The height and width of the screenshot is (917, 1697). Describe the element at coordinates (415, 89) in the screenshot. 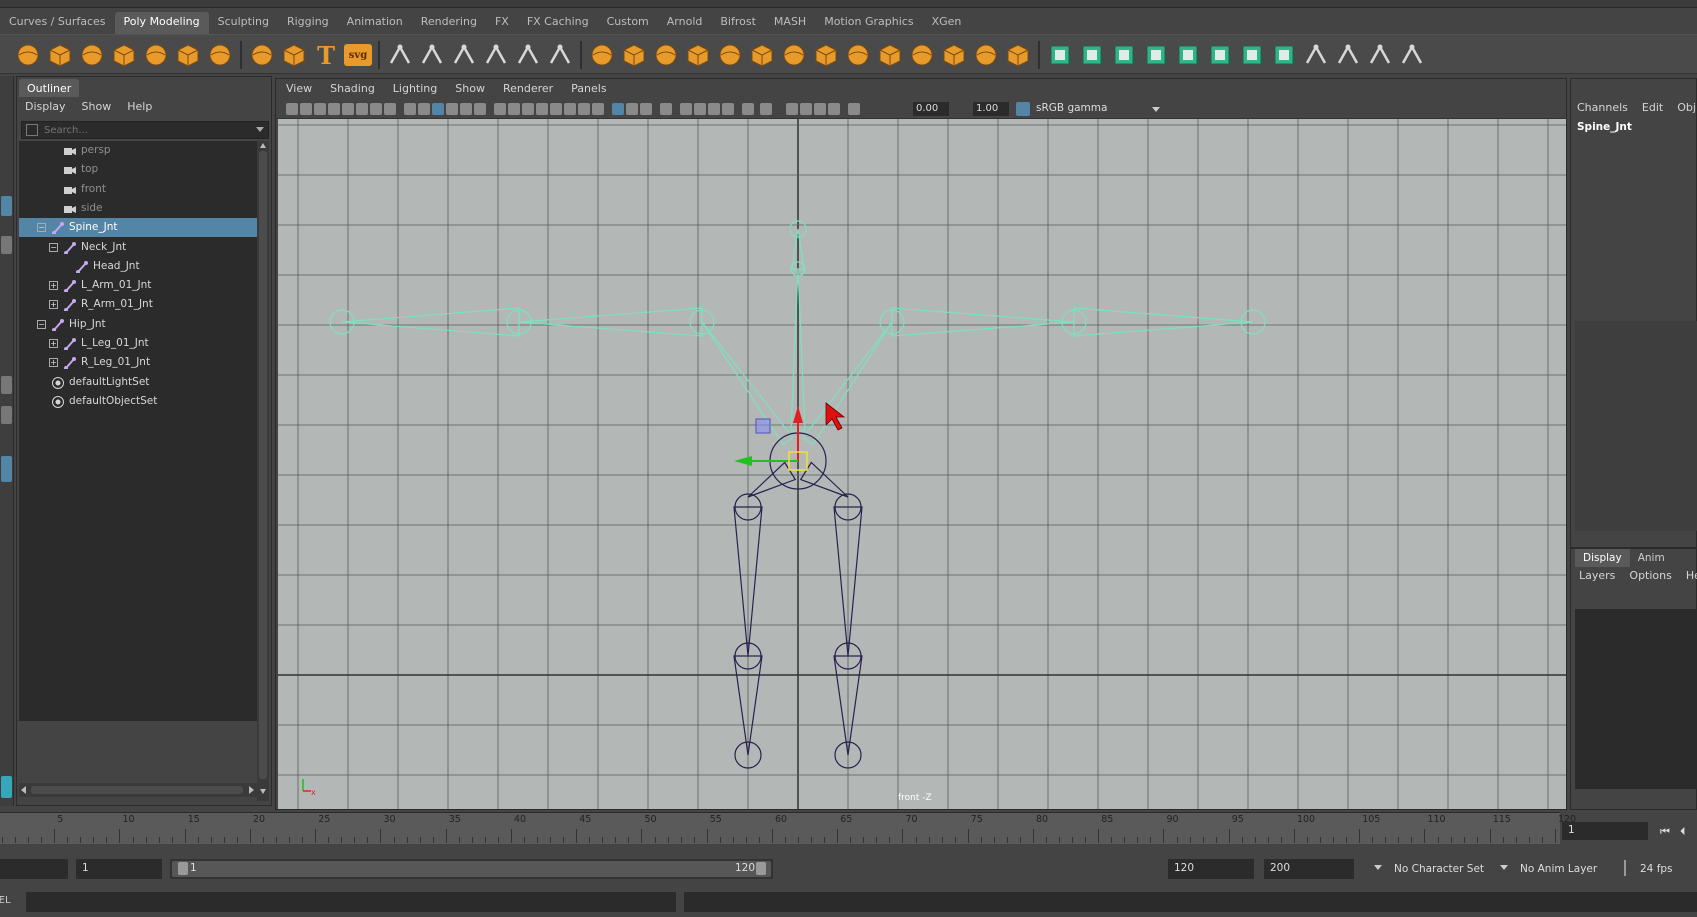

I see `viewport-menu-lighting: Lighting` at that location.